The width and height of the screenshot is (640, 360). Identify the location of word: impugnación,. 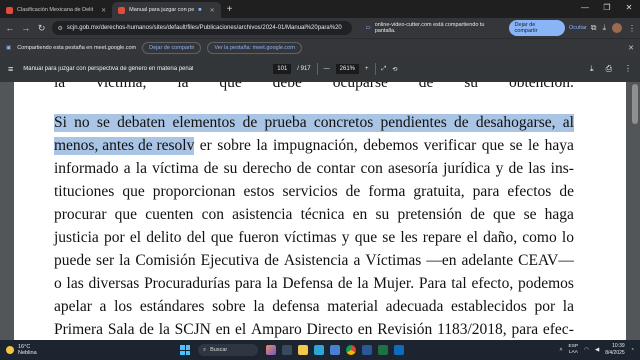
(315, 145).